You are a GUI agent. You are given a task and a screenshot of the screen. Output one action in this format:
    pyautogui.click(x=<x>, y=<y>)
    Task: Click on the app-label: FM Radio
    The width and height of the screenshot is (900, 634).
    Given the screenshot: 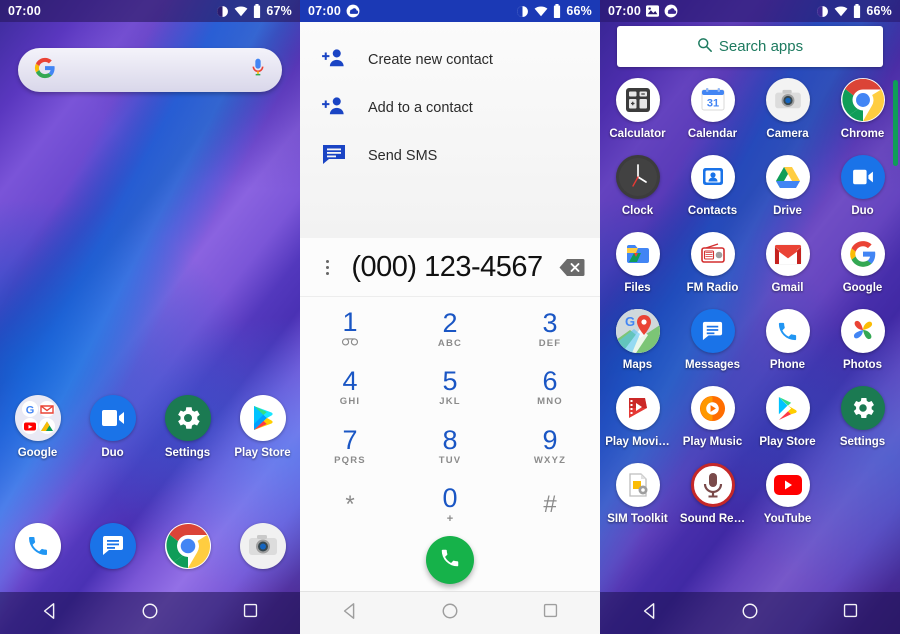 What is the action you would take?
    pyautogui.click(x=712, y=288)
    